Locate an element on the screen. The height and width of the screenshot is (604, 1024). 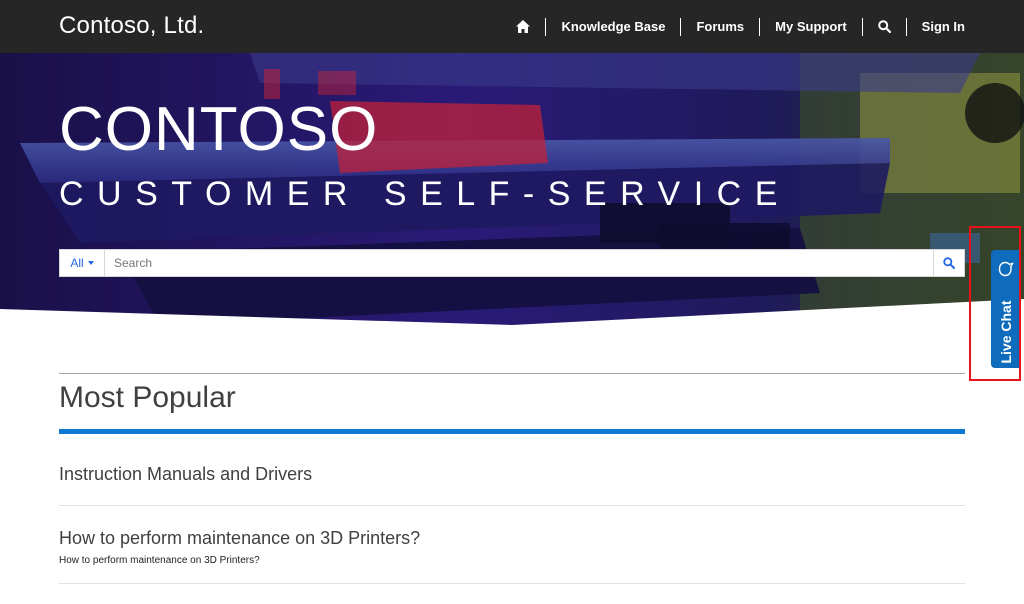
caret-down-icon is located at coordinates (90, 263).